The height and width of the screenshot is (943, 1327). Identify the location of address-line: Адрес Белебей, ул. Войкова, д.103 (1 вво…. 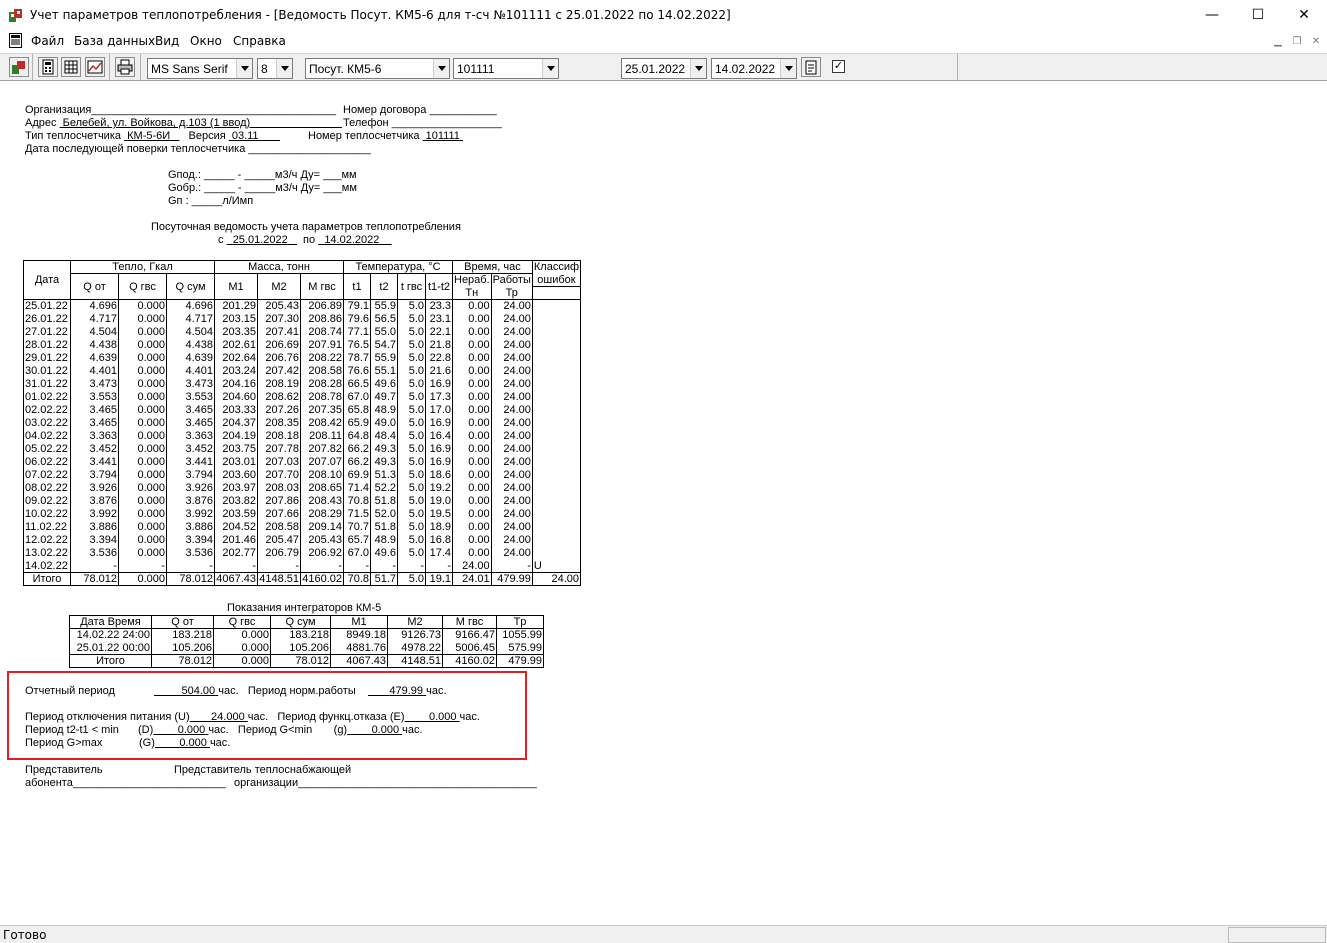
(138, 123).